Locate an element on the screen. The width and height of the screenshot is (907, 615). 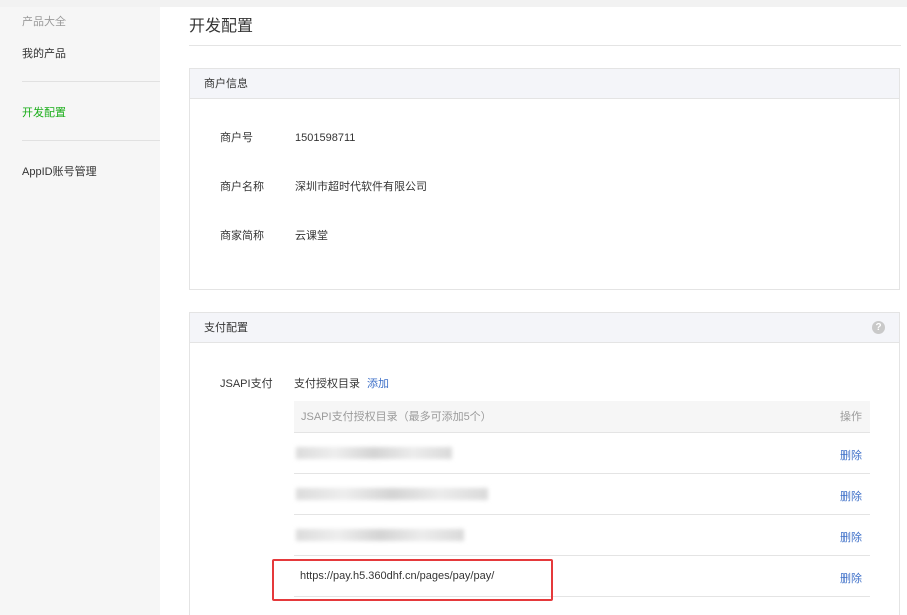
top-bar is located at coordinates (453, 3).